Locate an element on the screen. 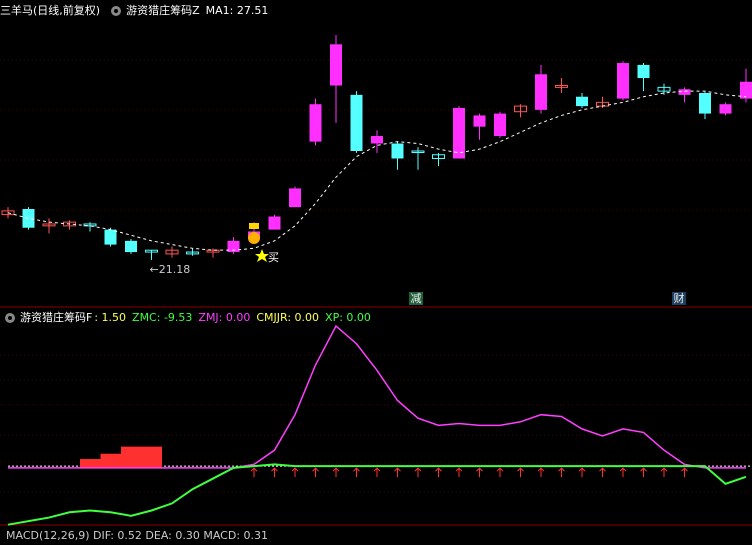 The height and width of the screenshot is (545, 752). event-badge-reduce: 减 is located at coordinates (416, 298).